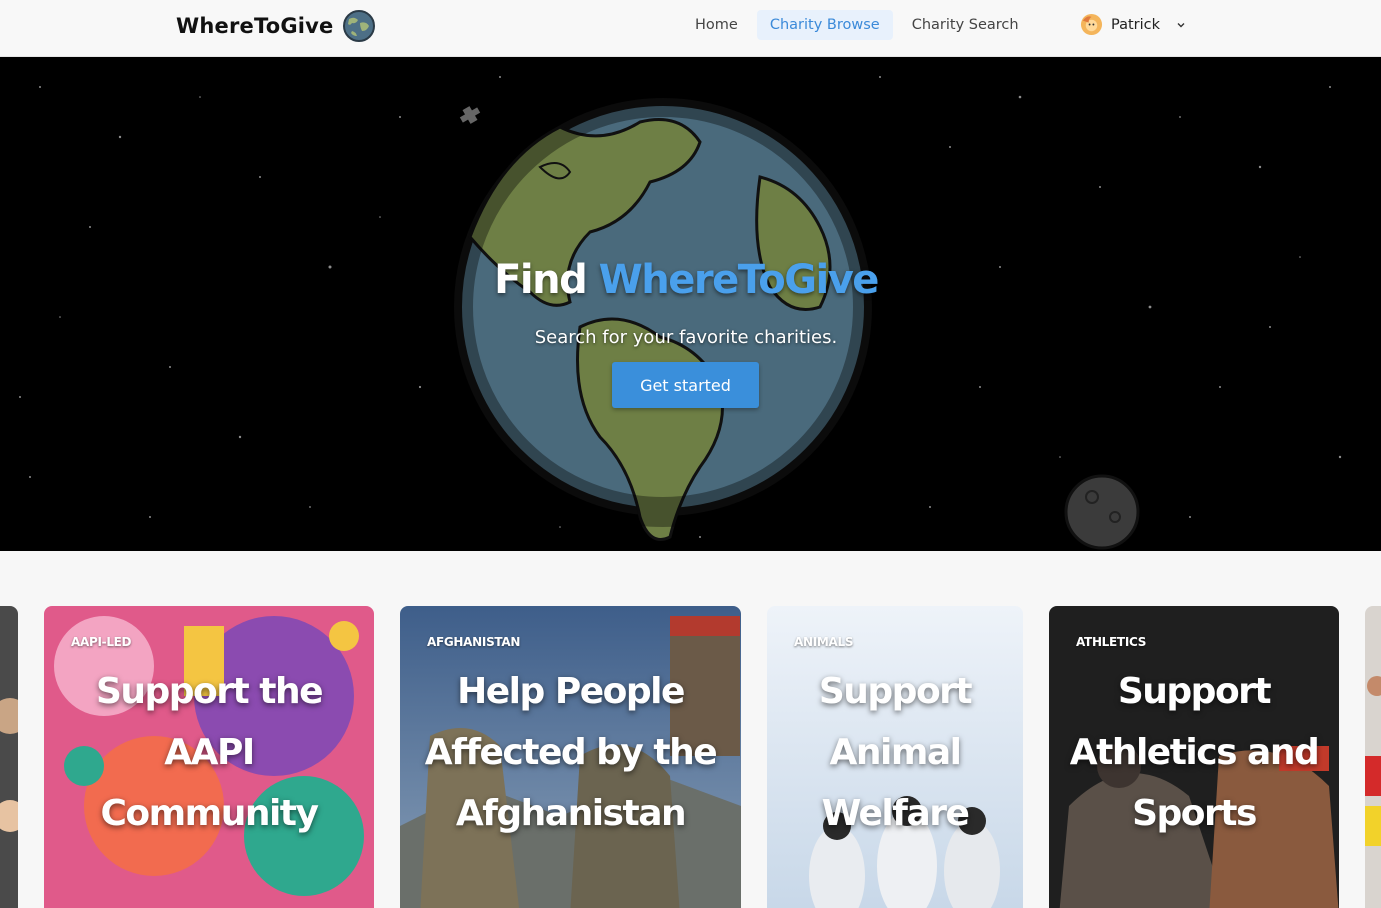 The width and height of the screenshot is (1381, 908). I want to click on card-animals: ANIMALS Support Animal Welfare, so click(895, 757).